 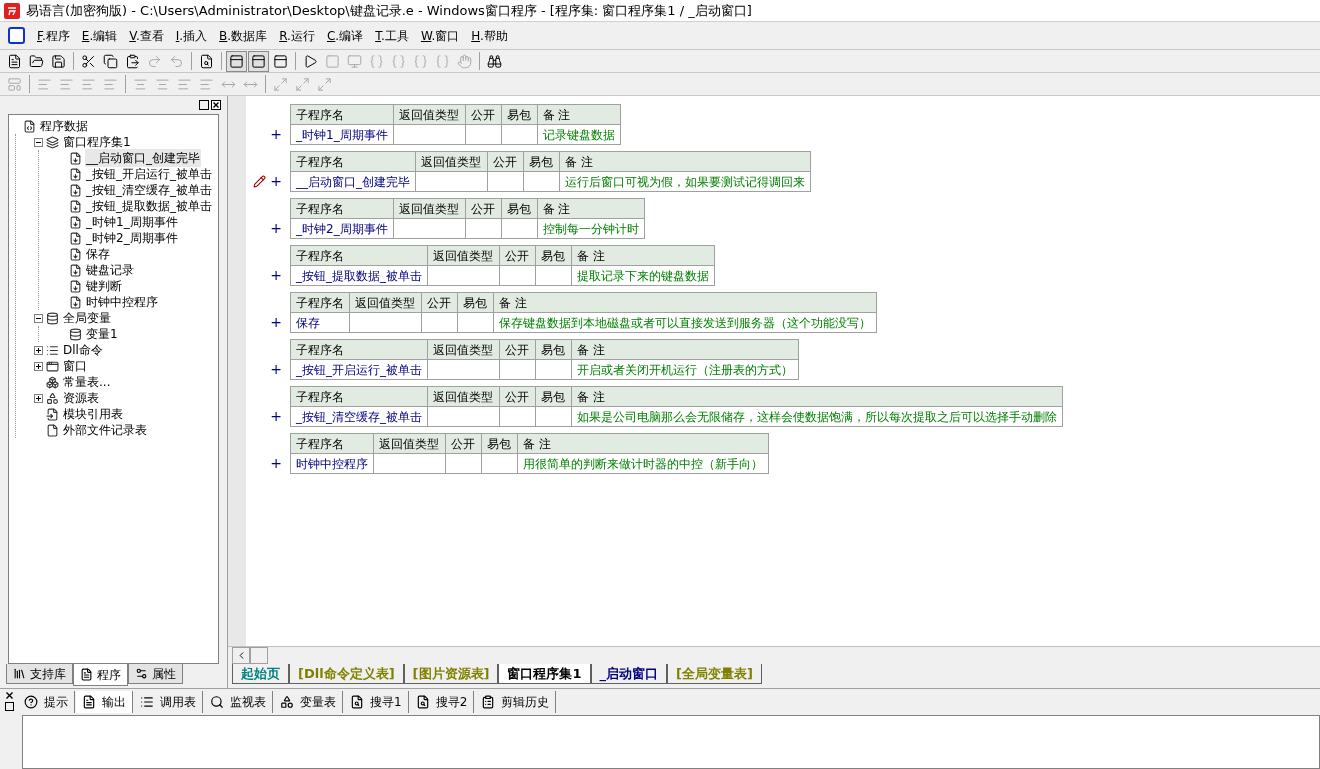 I want to click on scroll-left-button, so click(x=241, y=655).